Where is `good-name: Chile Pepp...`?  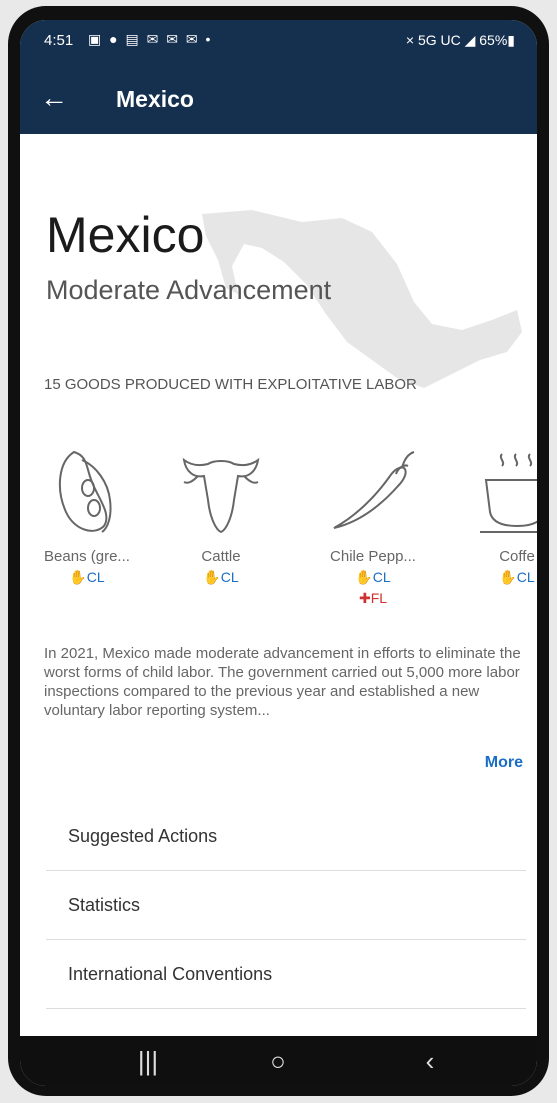 good-name: Chile Pepp... is located at coordinates (373, 556).